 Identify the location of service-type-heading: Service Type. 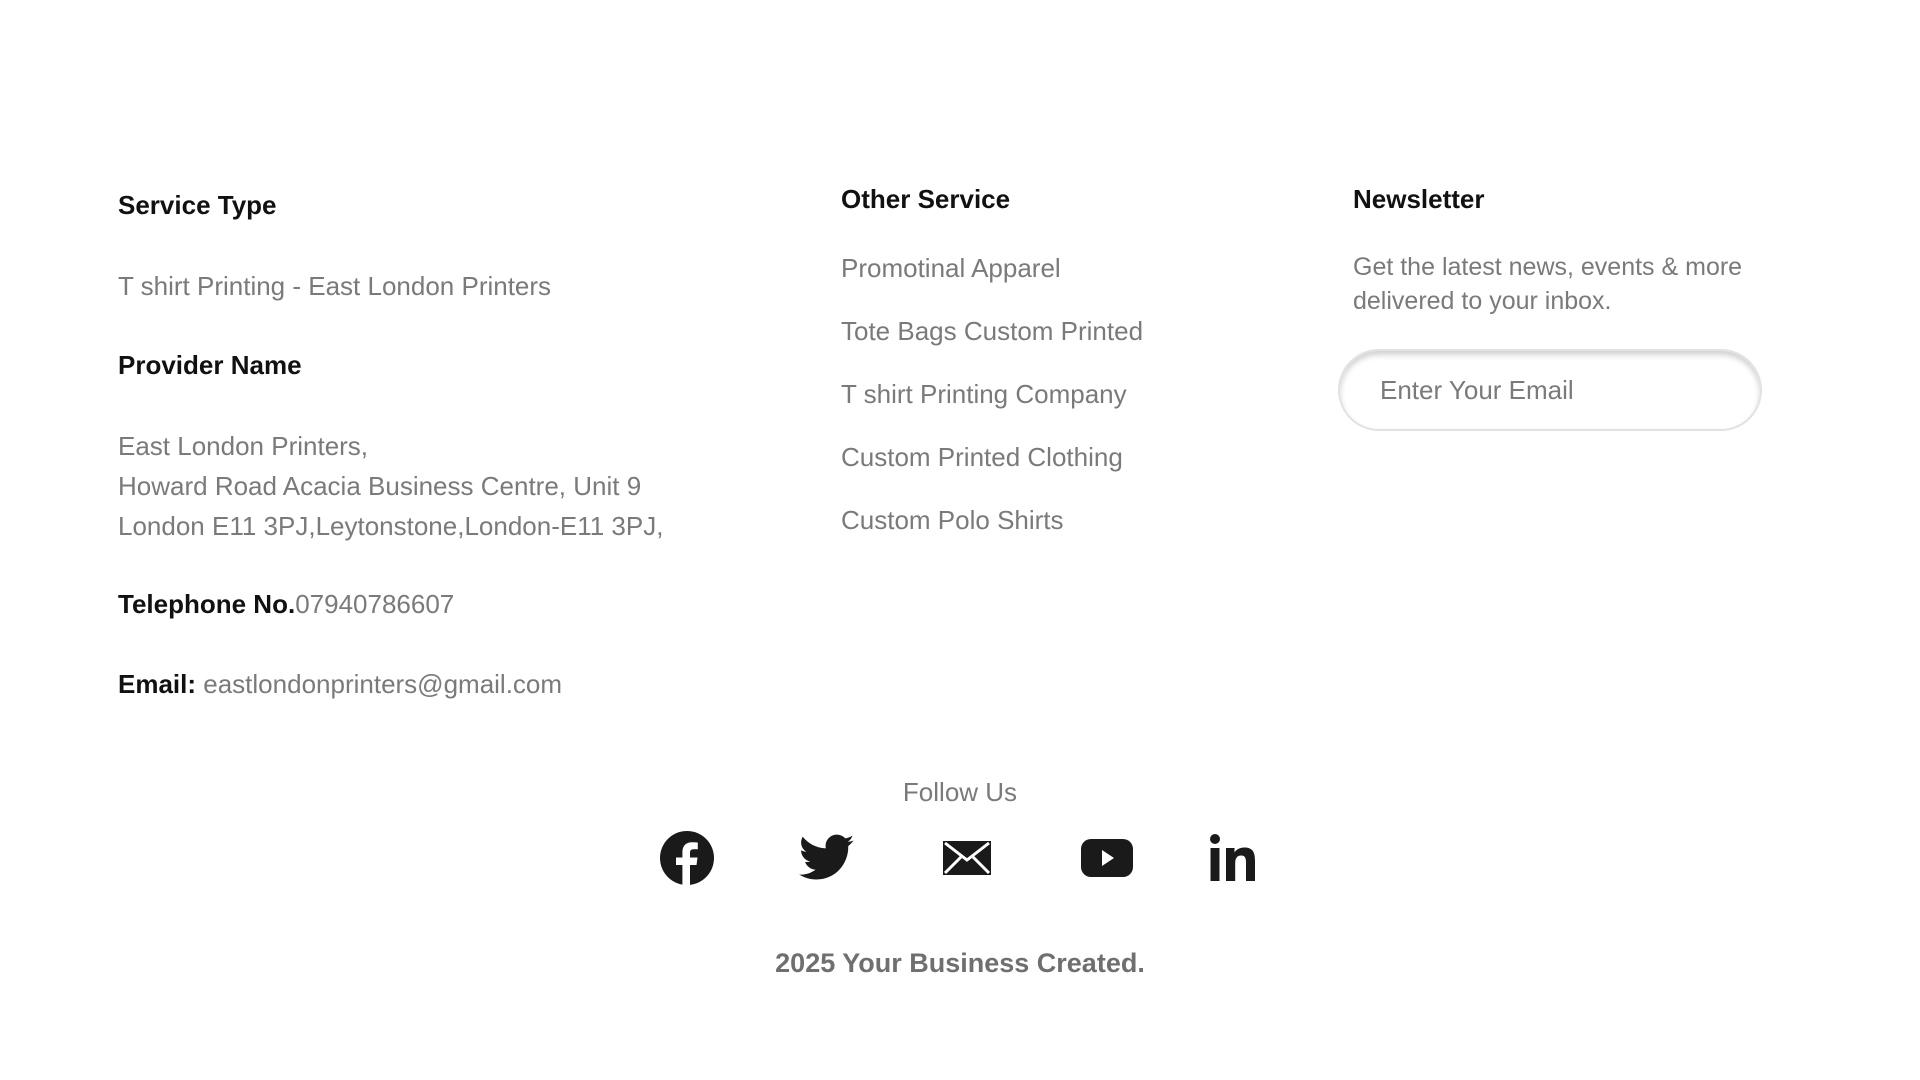
(197, 205).